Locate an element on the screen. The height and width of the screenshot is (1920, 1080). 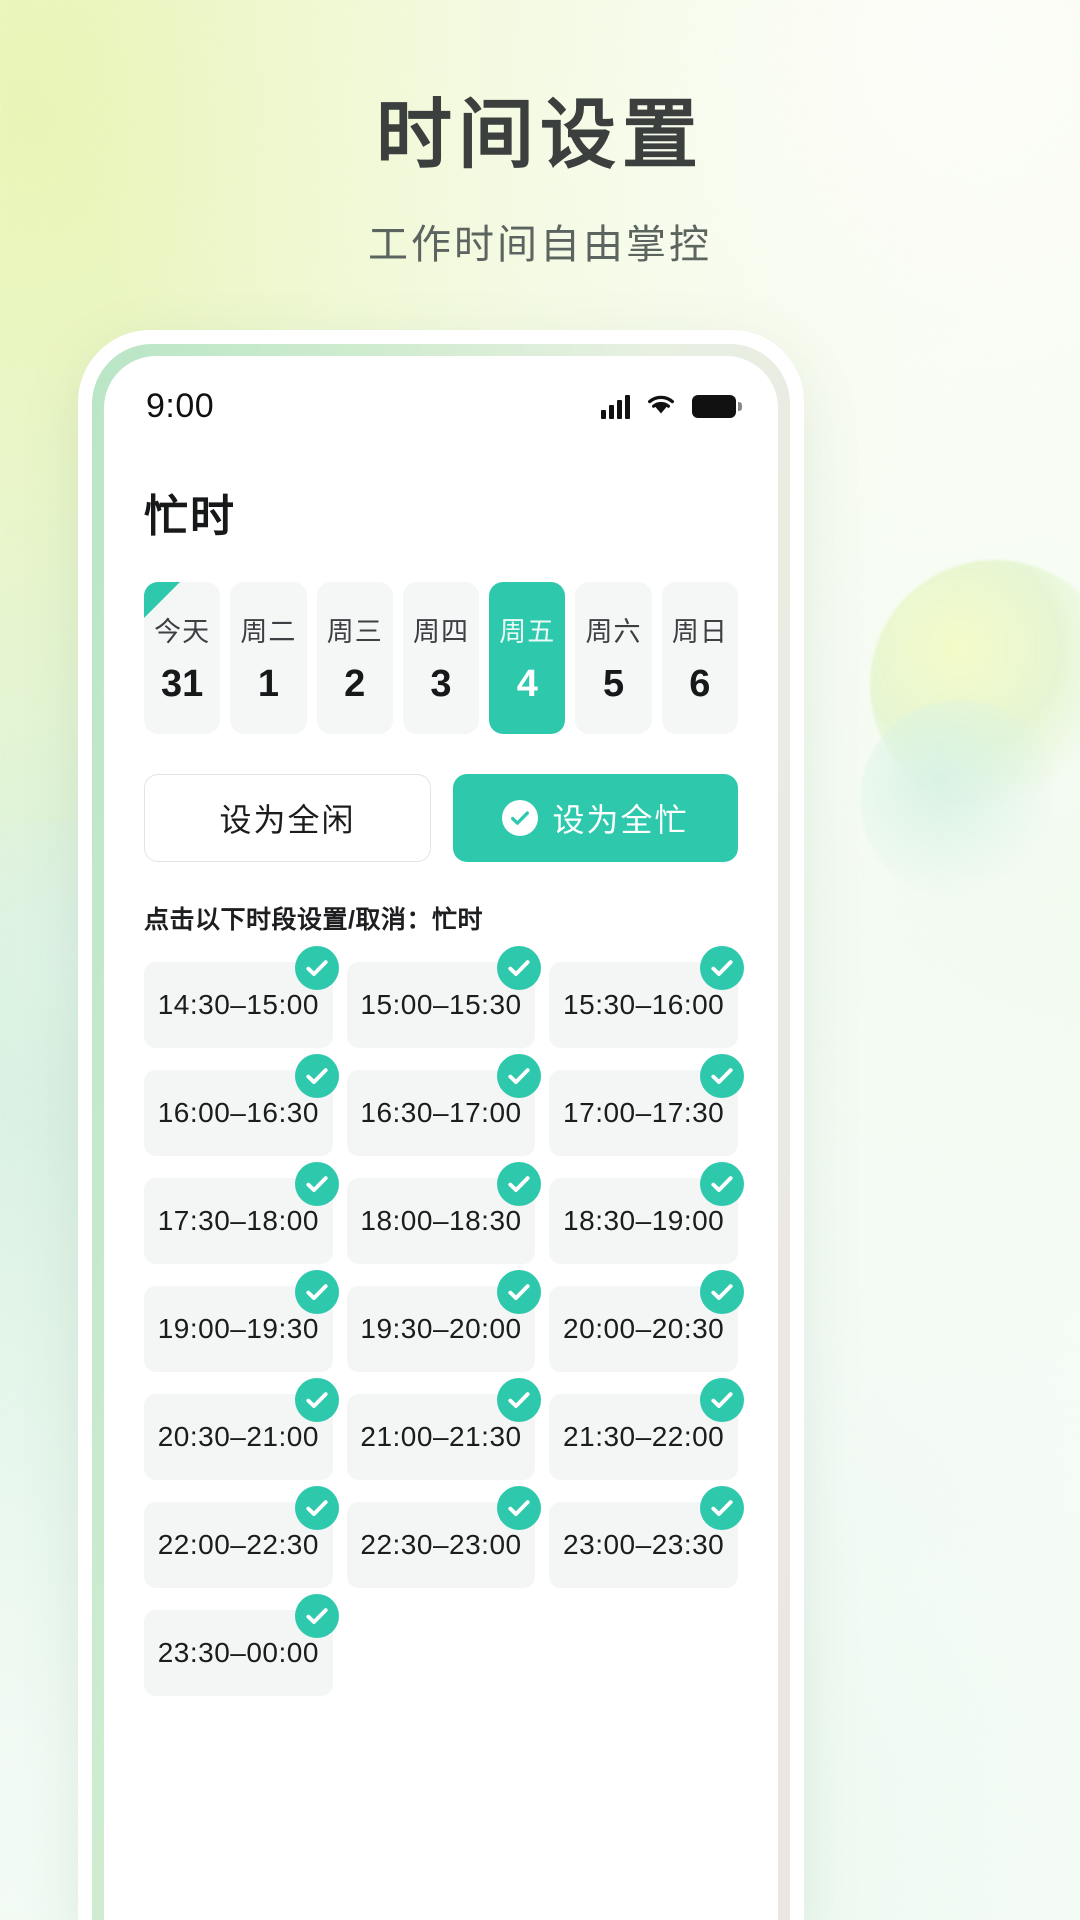
time-slot-label: 23:30–00:00 is located at coordinates (238, 1652).